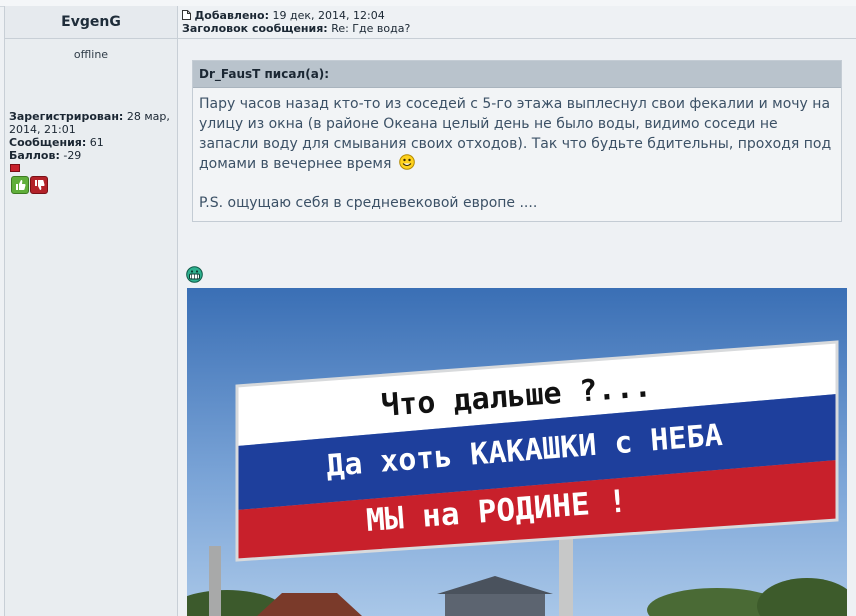 This screenshot has height=616, width=856. What do you see at coordinates (328, 15) in the screenshot?
I see `added-value: 19 дек, 2014, 12:04` at bounding box center [328, 15].